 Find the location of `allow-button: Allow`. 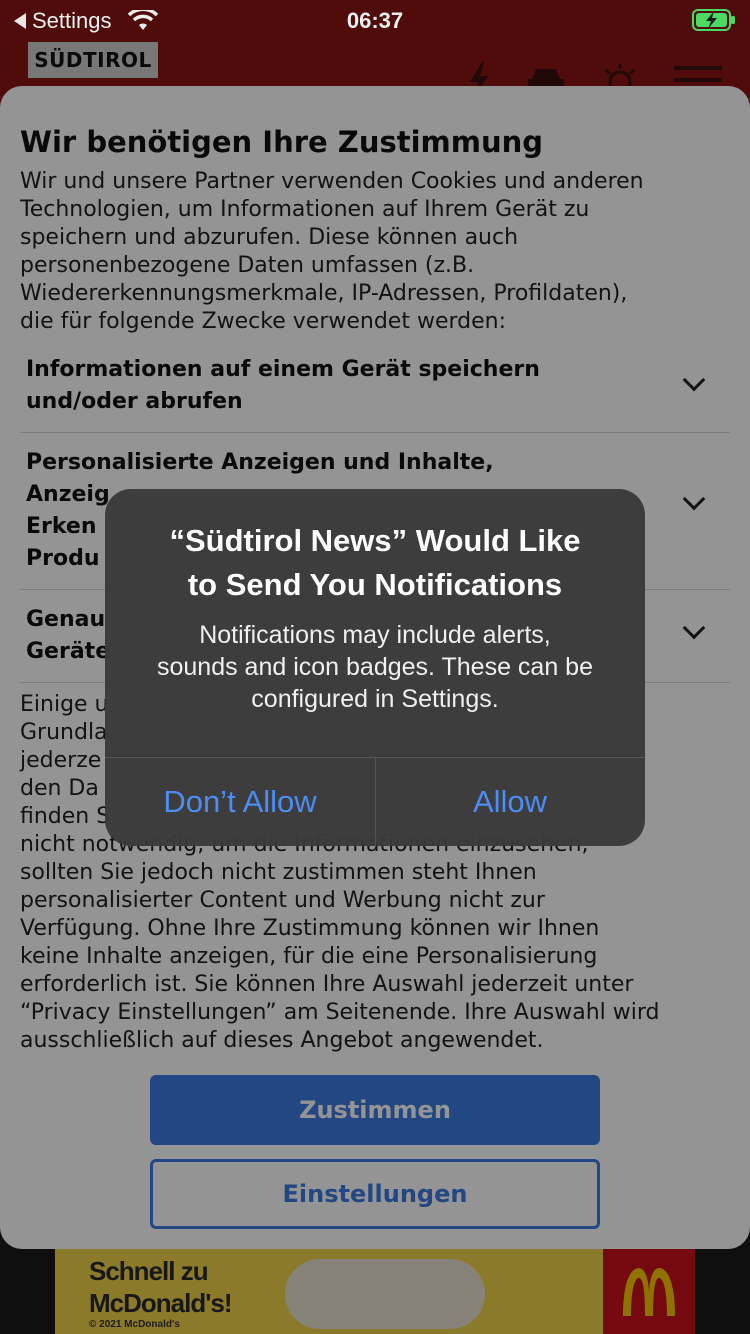

allow-button: Allow is located at coordinates (510, 802).